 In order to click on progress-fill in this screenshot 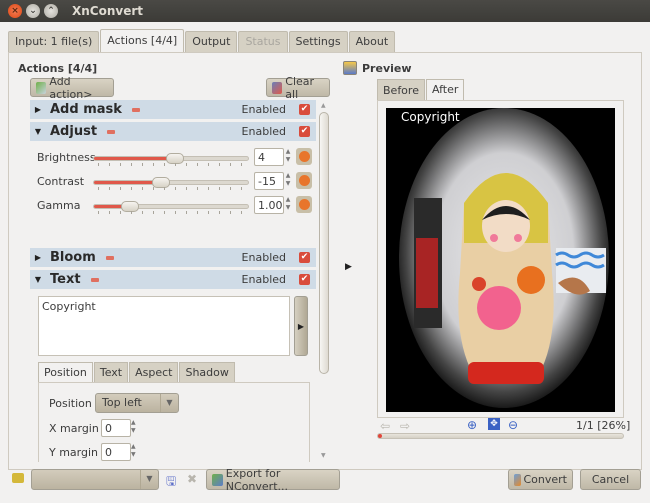, I will do `click(380, 436)`.